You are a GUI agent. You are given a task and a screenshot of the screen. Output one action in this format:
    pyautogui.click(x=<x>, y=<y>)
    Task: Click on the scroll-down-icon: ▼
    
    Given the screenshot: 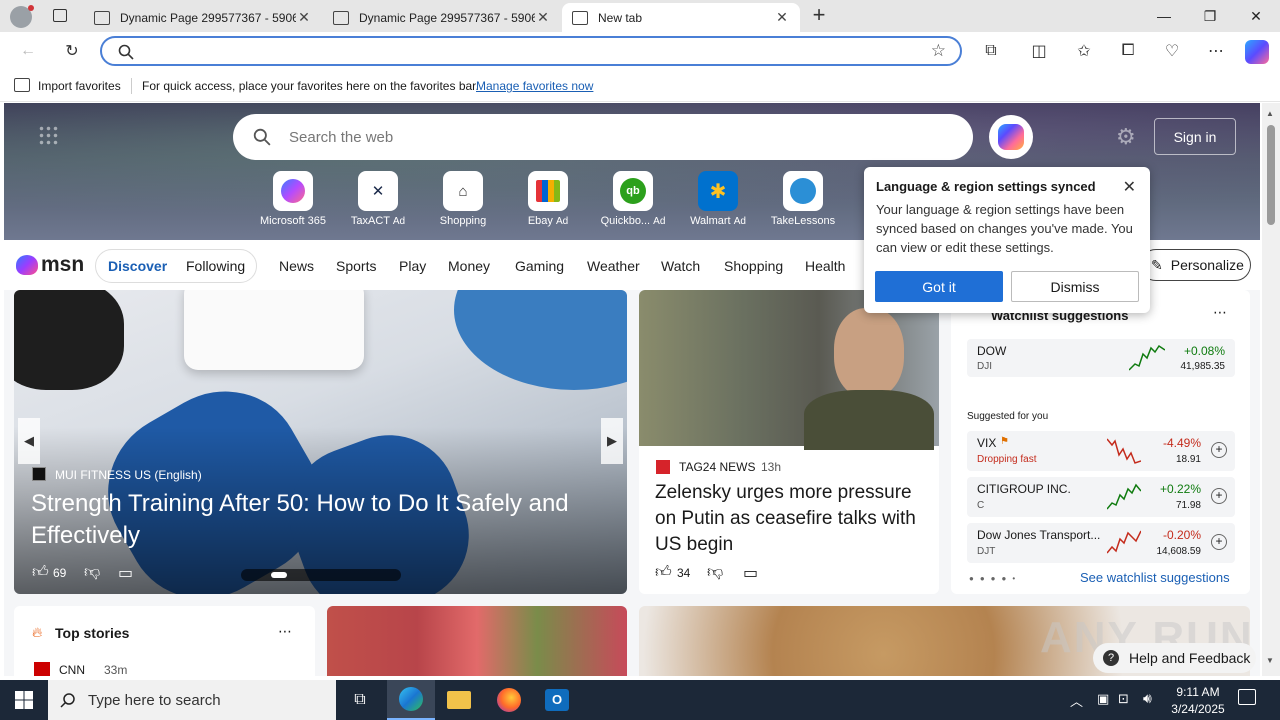 What is the action you would take?
    pyautogui.click(x=1270, y=660)
    